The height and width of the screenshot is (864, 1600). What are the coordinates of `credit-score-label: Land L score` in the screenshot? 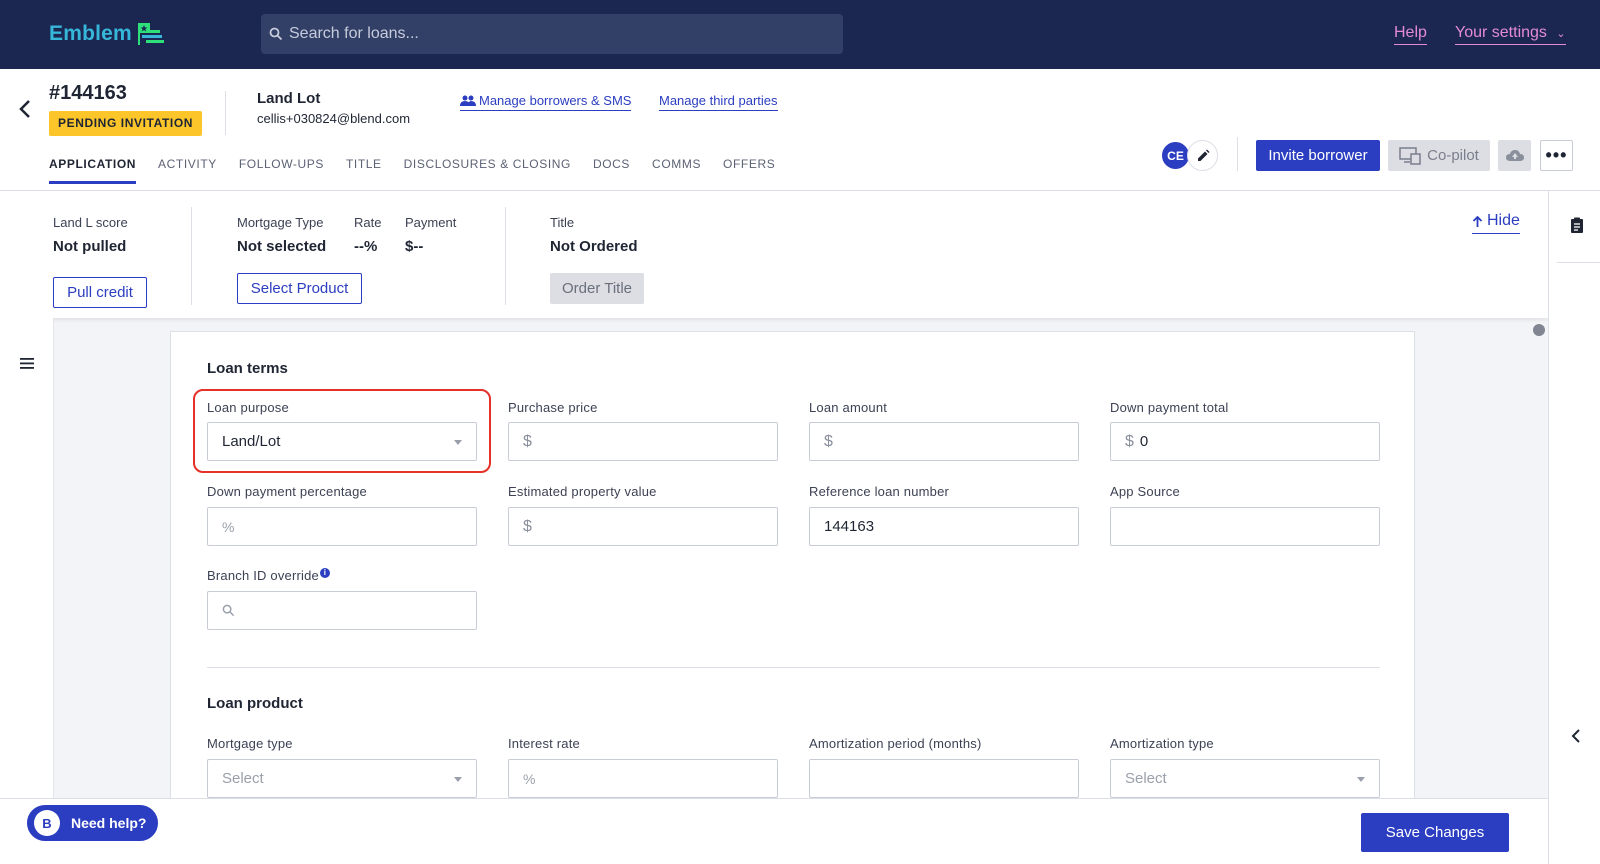 It's located at (90, 222).